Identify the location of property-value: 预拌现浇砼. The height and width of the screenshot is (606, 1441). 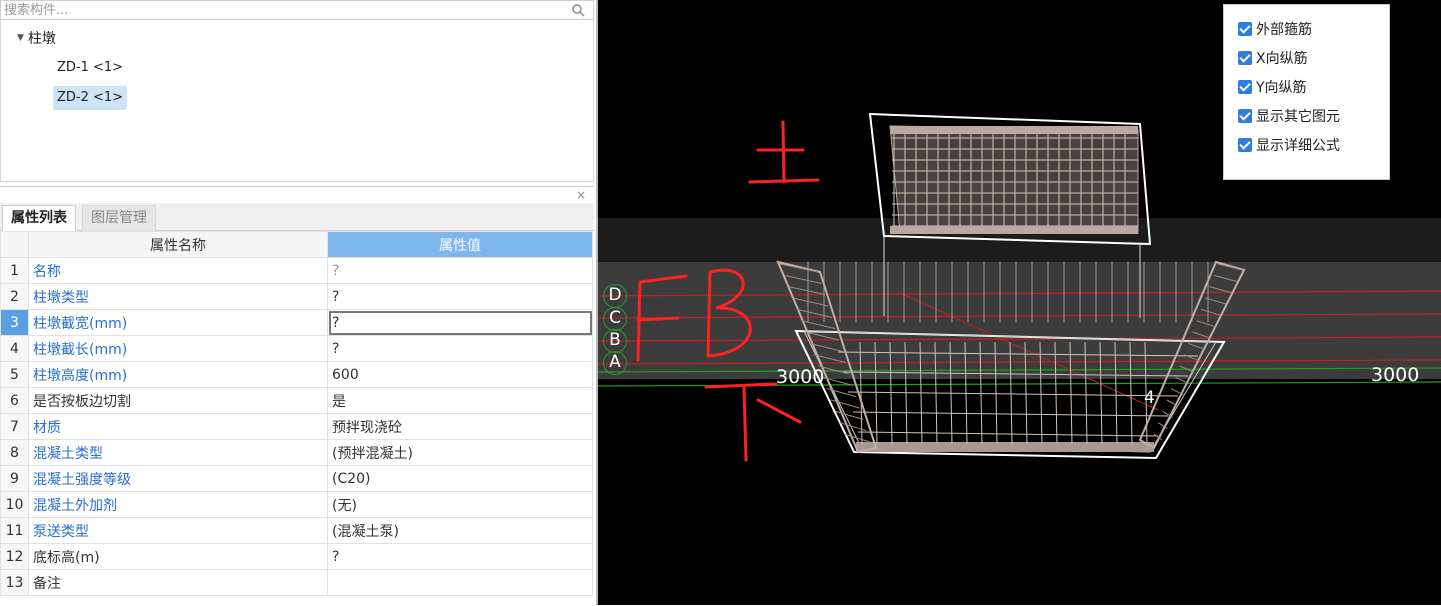
(460, 426).